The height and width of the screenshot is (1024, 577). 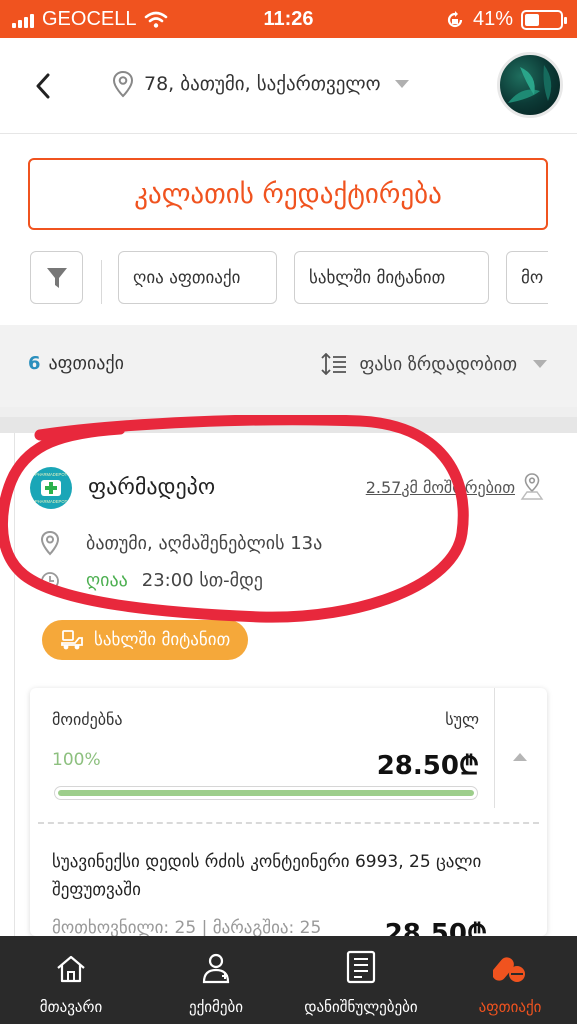 I want to click on availability-percent: 100%, so click(x=76, y=760).